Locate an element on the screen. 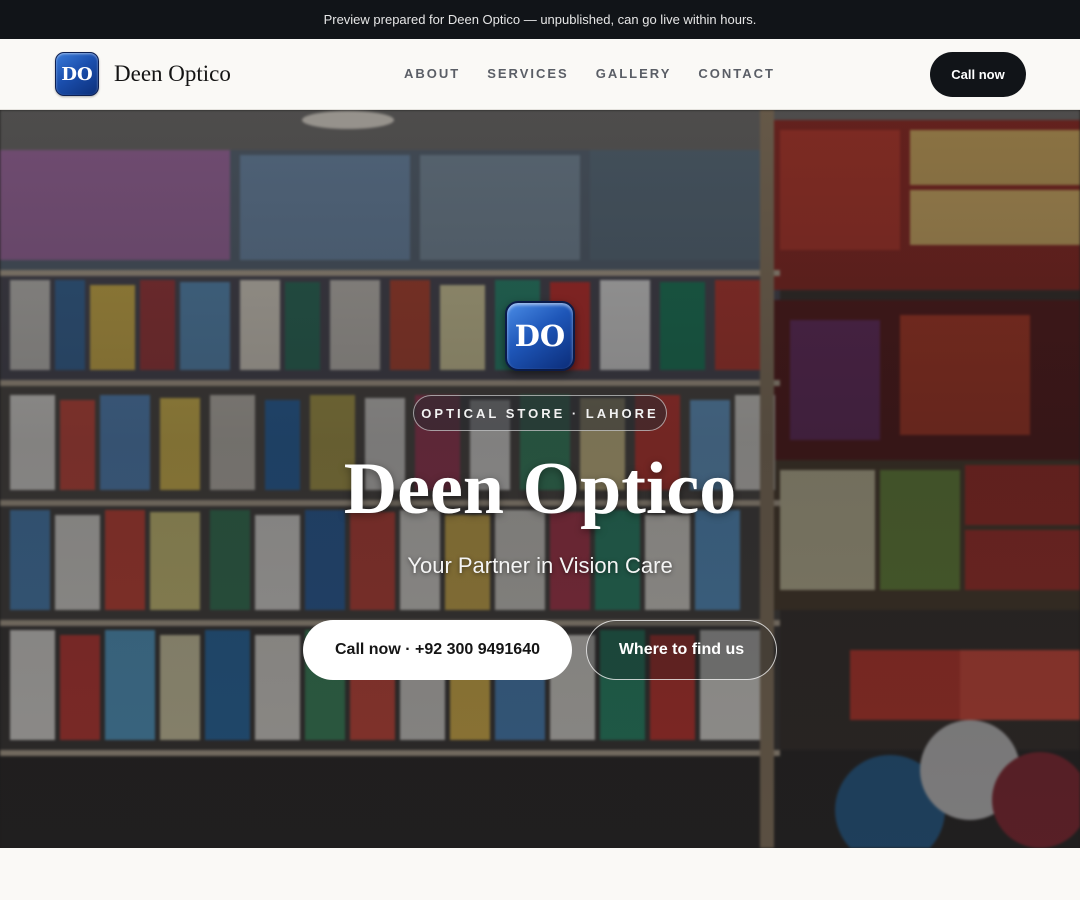 Image resolution: width=1080 pixels, height=900 pixels. brand-name: Deen Optico is located at coordinates (172, 73).